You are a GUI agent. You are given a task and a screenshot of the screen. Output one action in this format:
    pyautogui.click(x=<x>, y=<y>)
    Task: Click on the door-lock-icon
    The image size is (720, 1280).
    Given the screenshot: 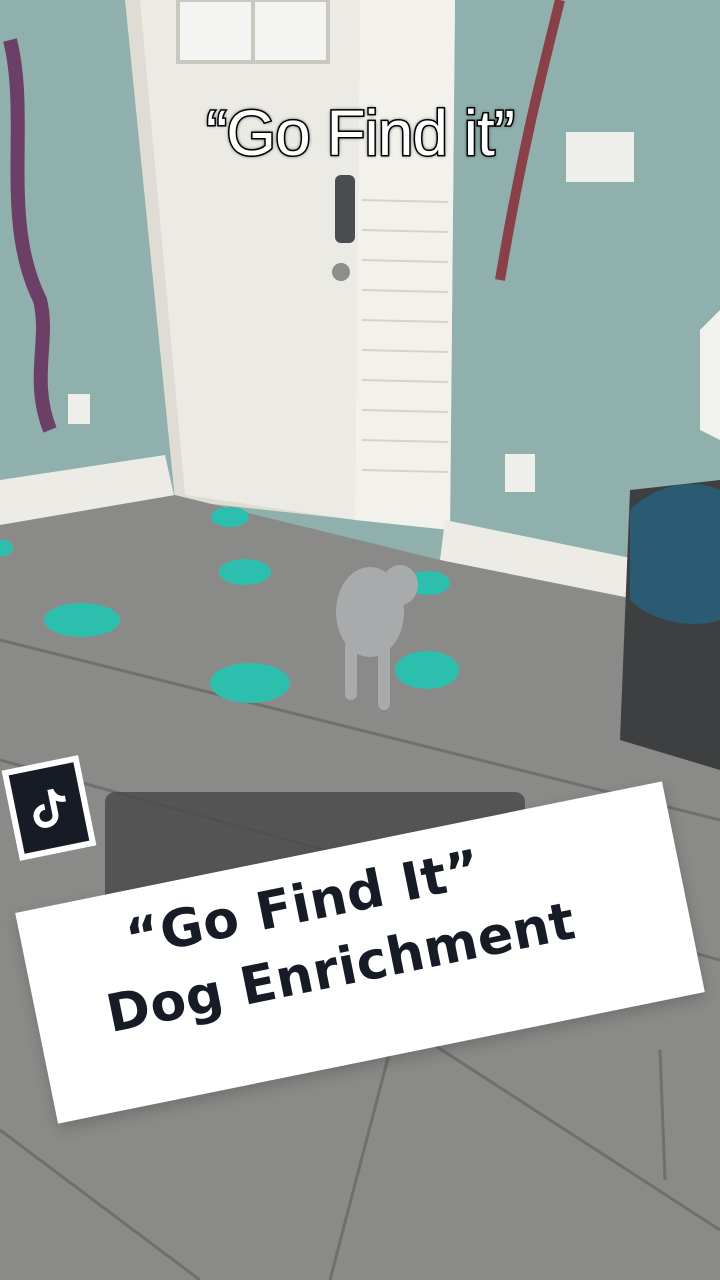 What is the action you would take?
    pyautogui.click(x=345, y=209)
    